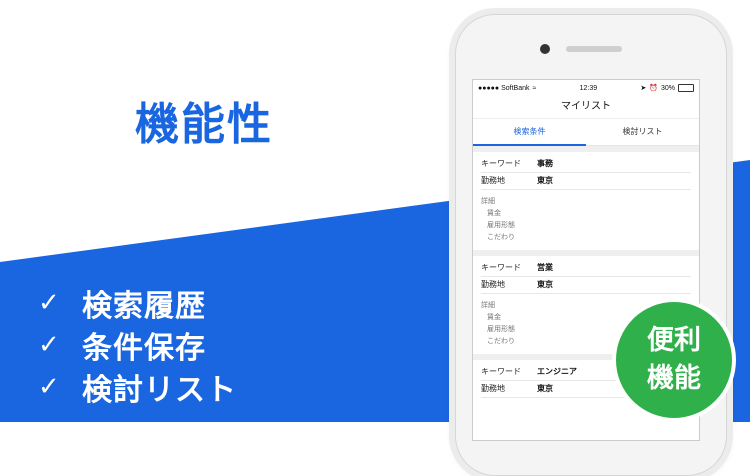 The height and width of the screenshot is (476, 750). What do you see at coordinates (529, 132) in the screenshot?
I see `tab-search-conditions: 検索条件` at bounding box center [529, 132].